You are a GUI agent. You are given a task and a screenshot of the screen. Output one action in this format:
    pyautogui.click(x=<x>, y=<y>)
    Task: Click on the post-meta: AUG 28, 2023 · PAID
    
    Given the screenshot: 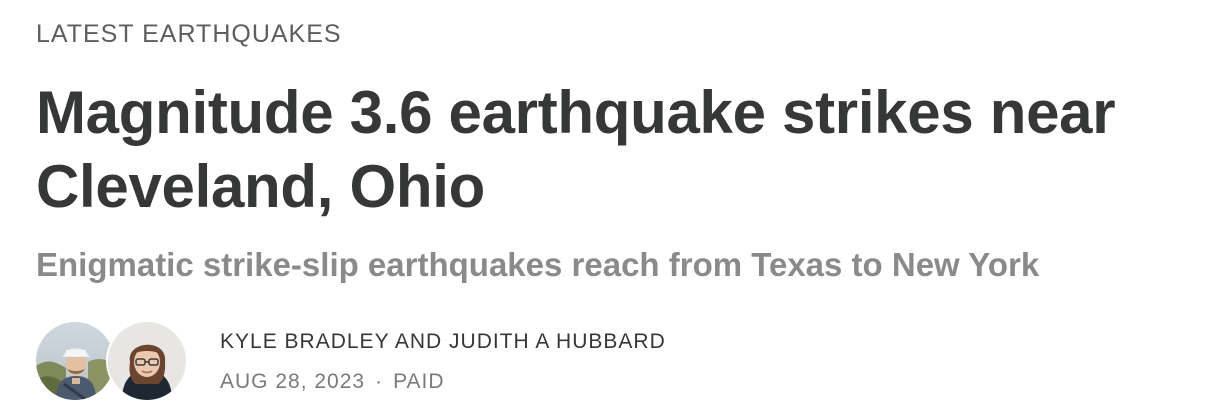 What is the action you would take?
    pyautogui.click(x=332, y=382)
    